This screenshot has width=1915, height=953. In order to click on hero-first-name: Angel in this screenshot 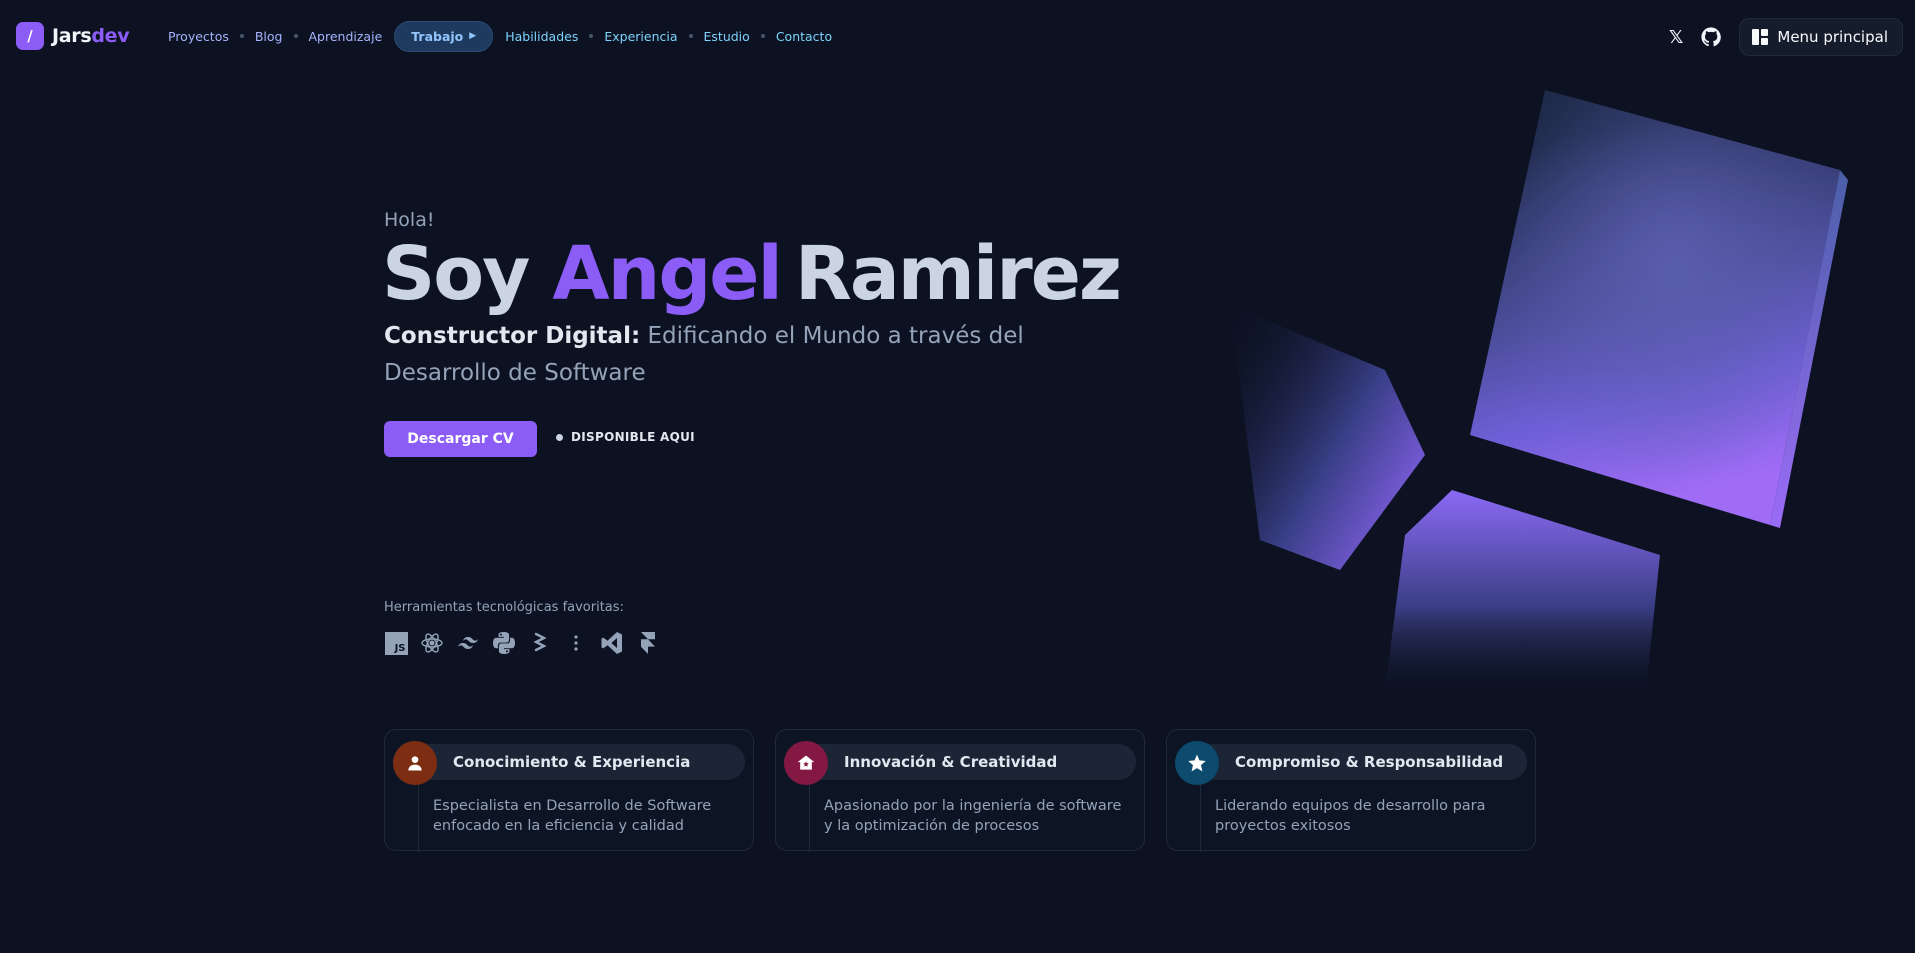, I will do `click(667, 274)`.